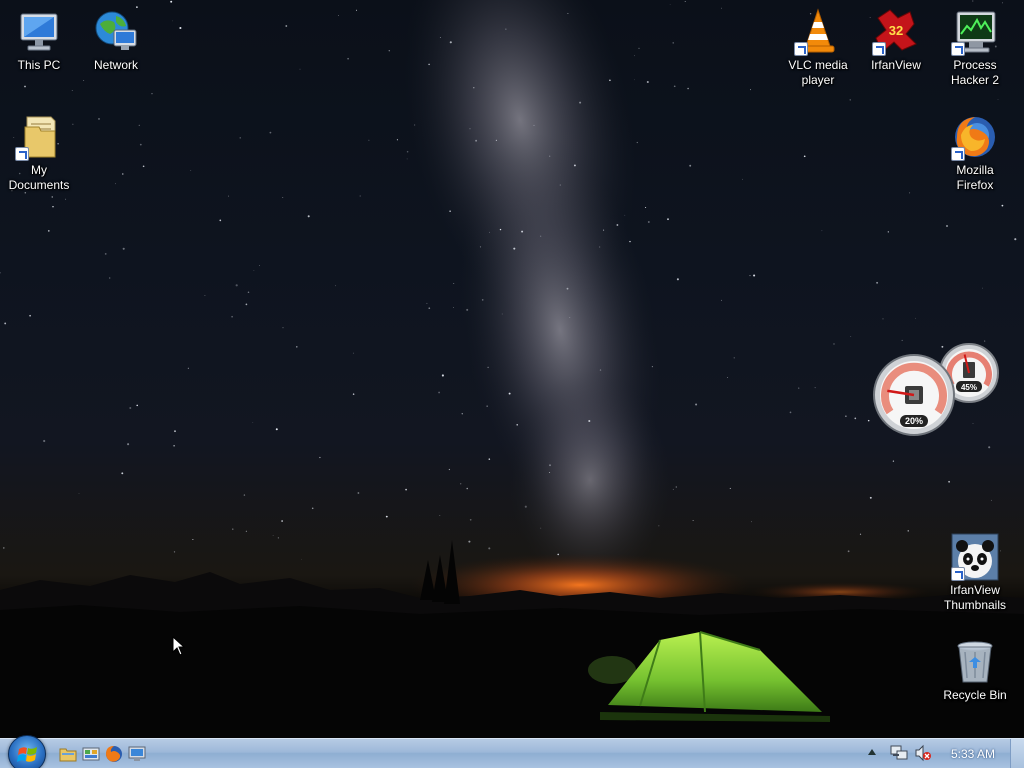 The image size is (1024, 768). I want to click on desktop-icon-firefox: Mozilla Firefox, so click(975, 150).